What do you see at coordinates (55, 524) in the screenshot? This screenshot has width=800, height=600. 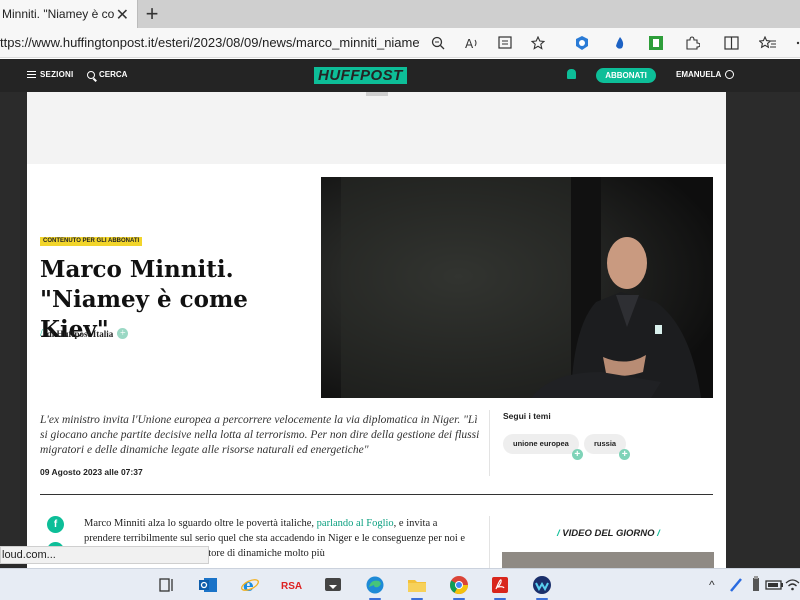 I see `facebook-share-icon: f` at bounding box center [55, 524].